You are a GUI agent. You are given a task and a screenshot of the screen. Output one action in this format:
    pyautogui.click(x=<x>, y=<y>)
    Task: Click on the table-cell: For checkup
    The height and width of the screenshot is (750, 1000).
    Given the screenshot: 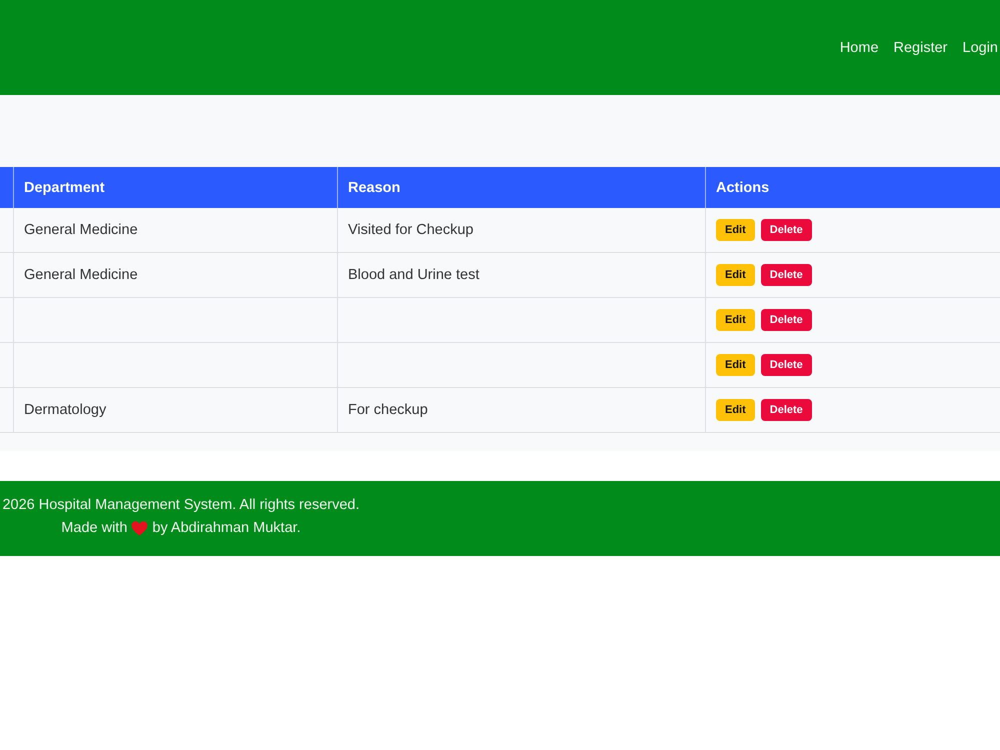 What is the action you would take?
    pyautogui.click(x=388, y=410)
    